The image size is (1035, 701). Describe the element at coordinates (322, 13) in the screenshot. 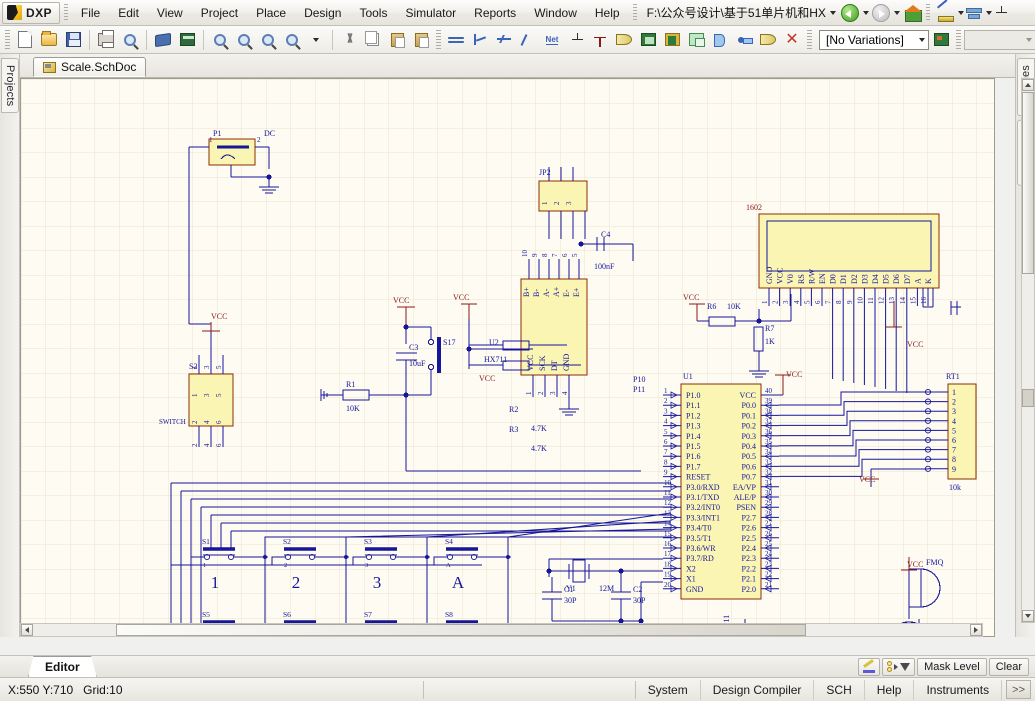

I see `menu-design: Design` at that location.